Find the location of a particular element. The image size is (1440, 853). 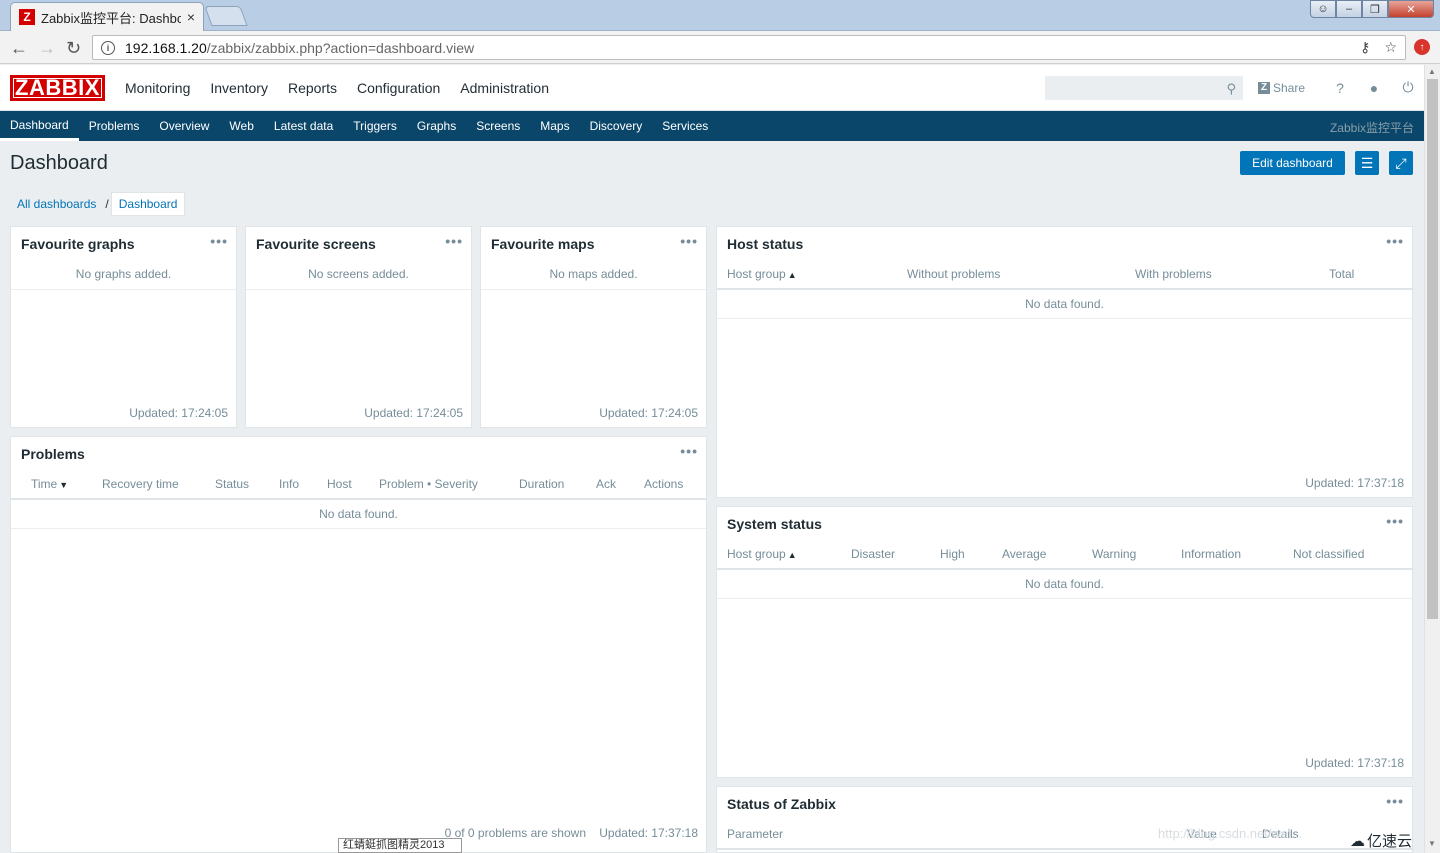

widget-title: Status of Zabbix is located at coordinates (781, 804).